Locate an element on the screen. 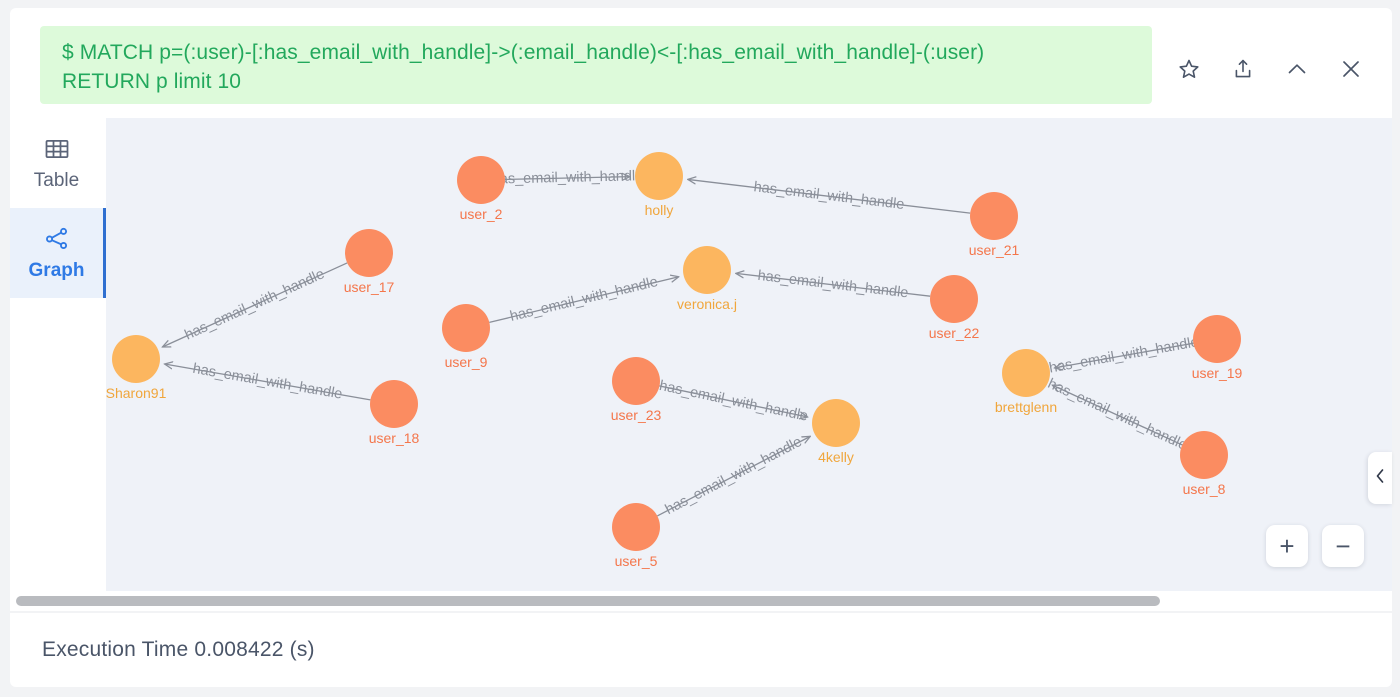 Image resolution: width=1400 pixels, height=697 pixels. graph-node: brettglenn is located at coordinates (1026, 382).